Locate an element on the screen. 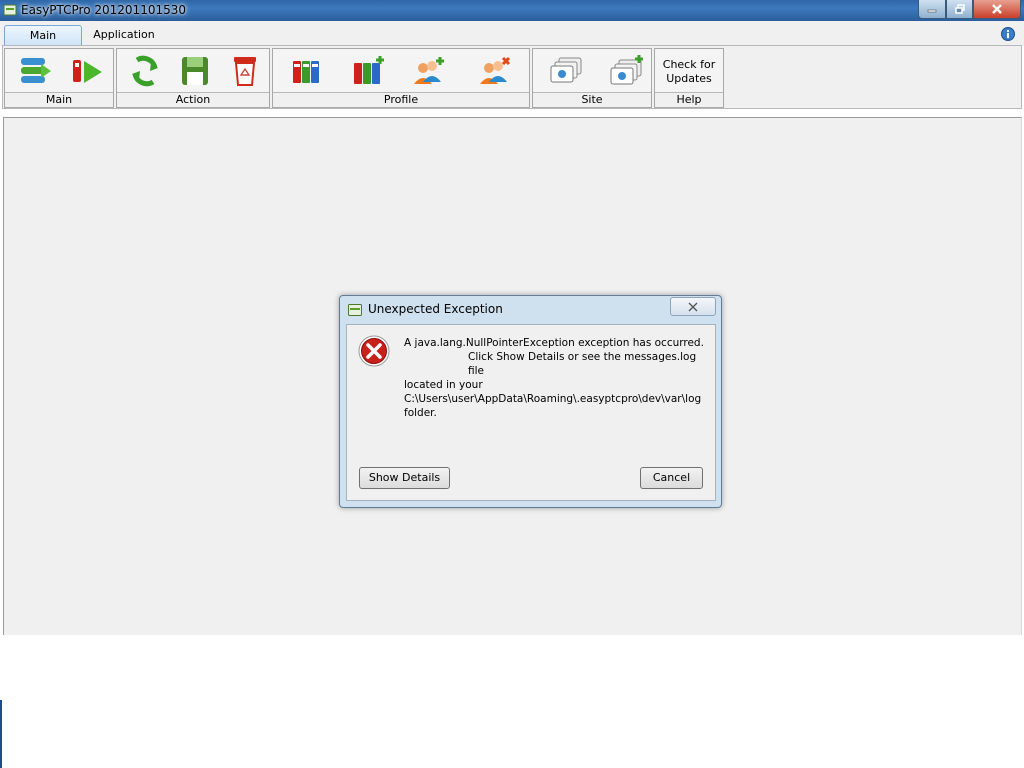 Image resolution: width=1024 pixels, height=768 pixels. check-updates-line2: Updates is located at coordinates (689, 78).